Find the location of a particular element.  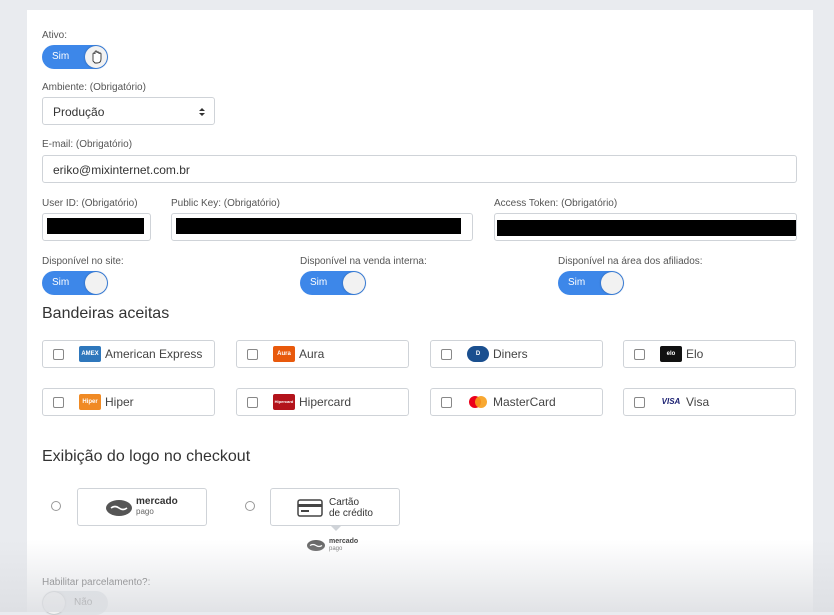

mercadopago-icon is located at coordinates (119, 508).